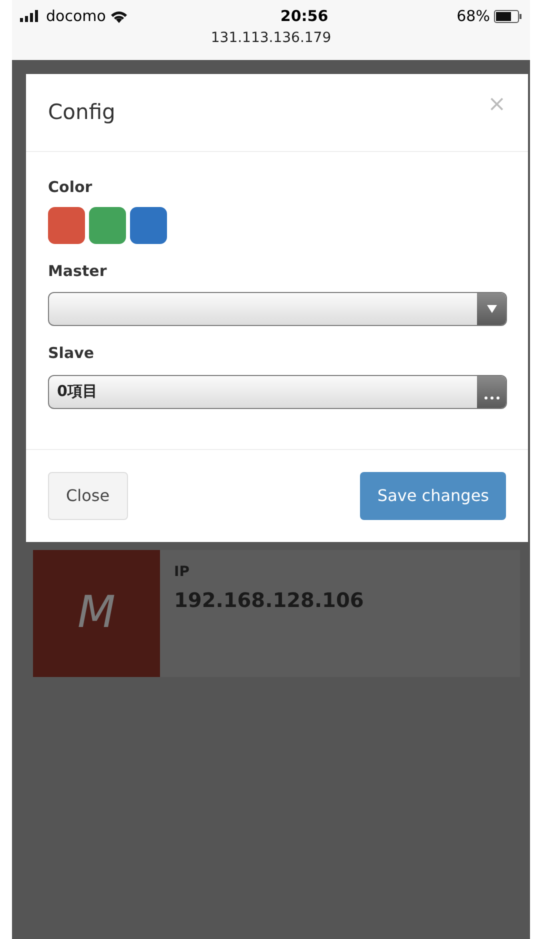 The height and width of the screenshot is (939, 535). Describe the element at coordinates (97, 613) in the screenshot. I see `device-initial: M` at that location.